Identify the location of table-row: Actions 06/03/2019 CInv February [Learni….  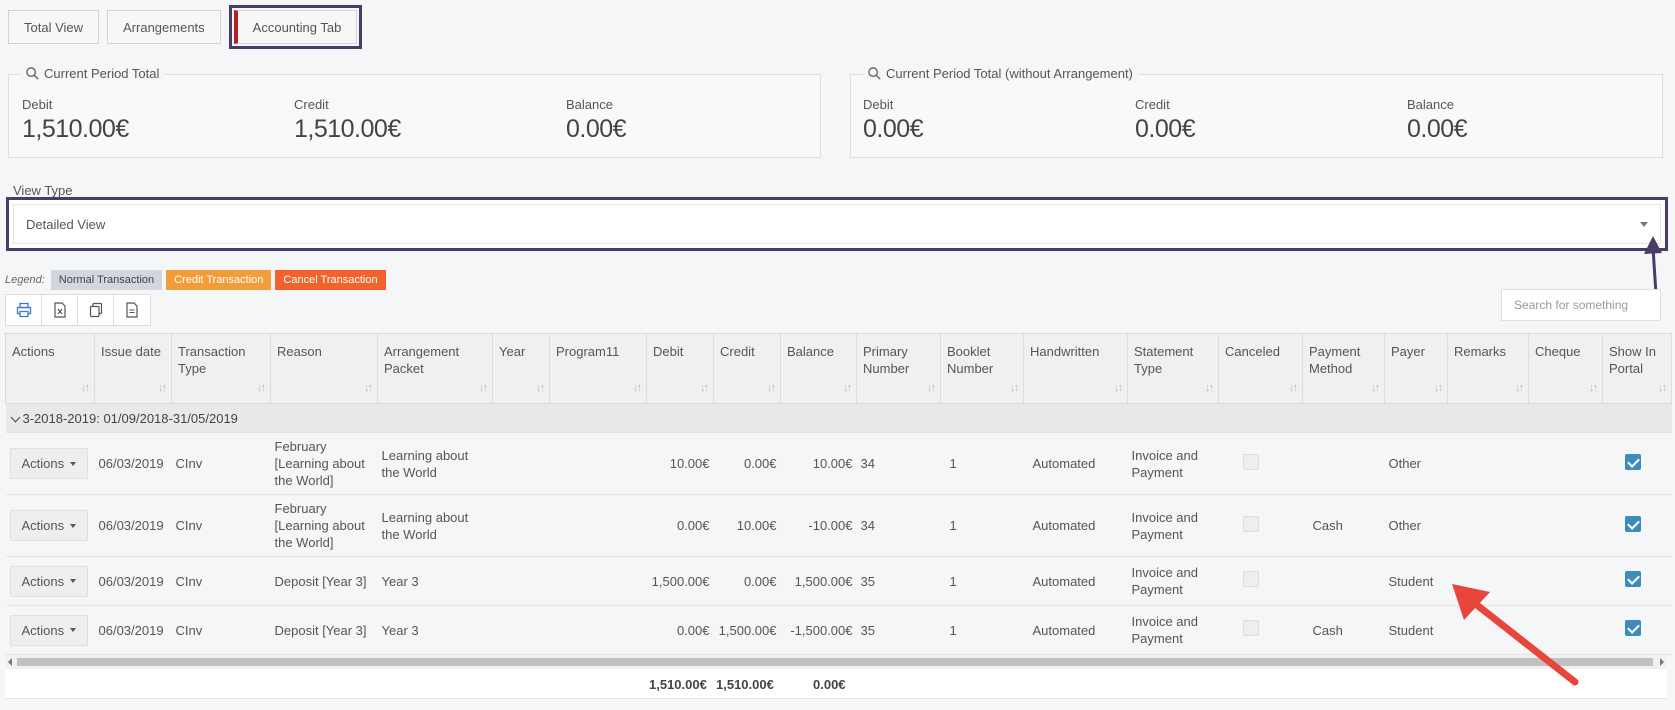
(838, 525).